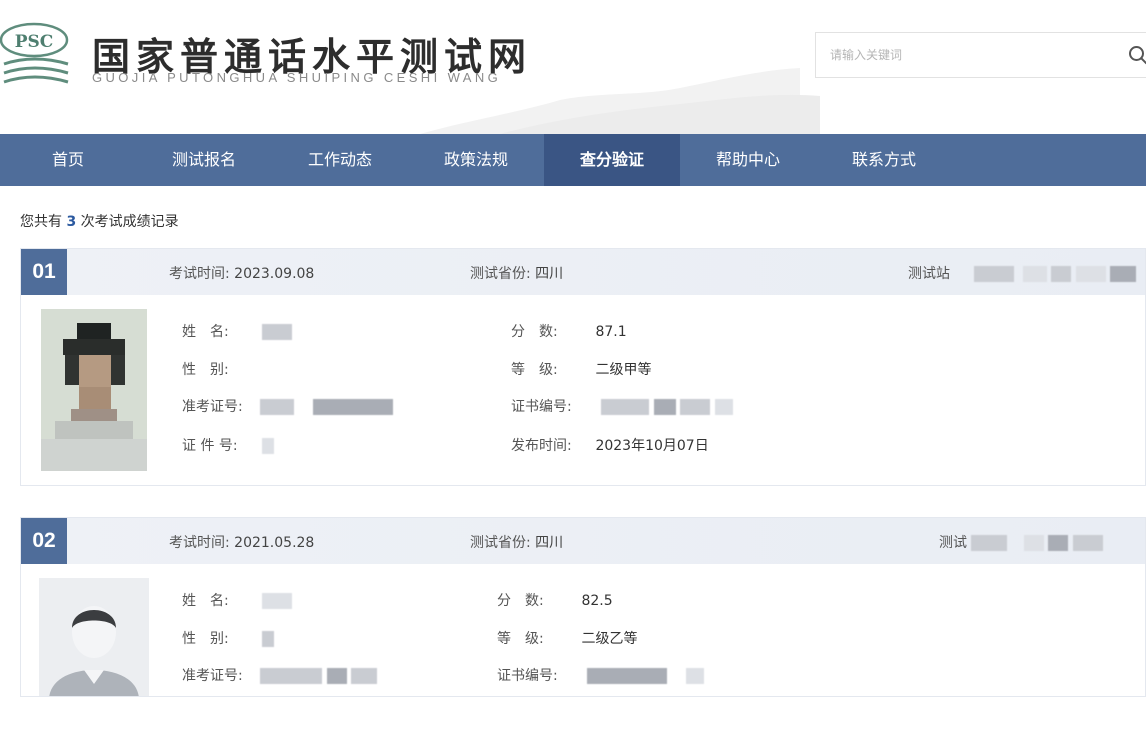 The height and width of the screenshot is (734, 1146). I want to click on station-label: 测试, so click(953, 543).